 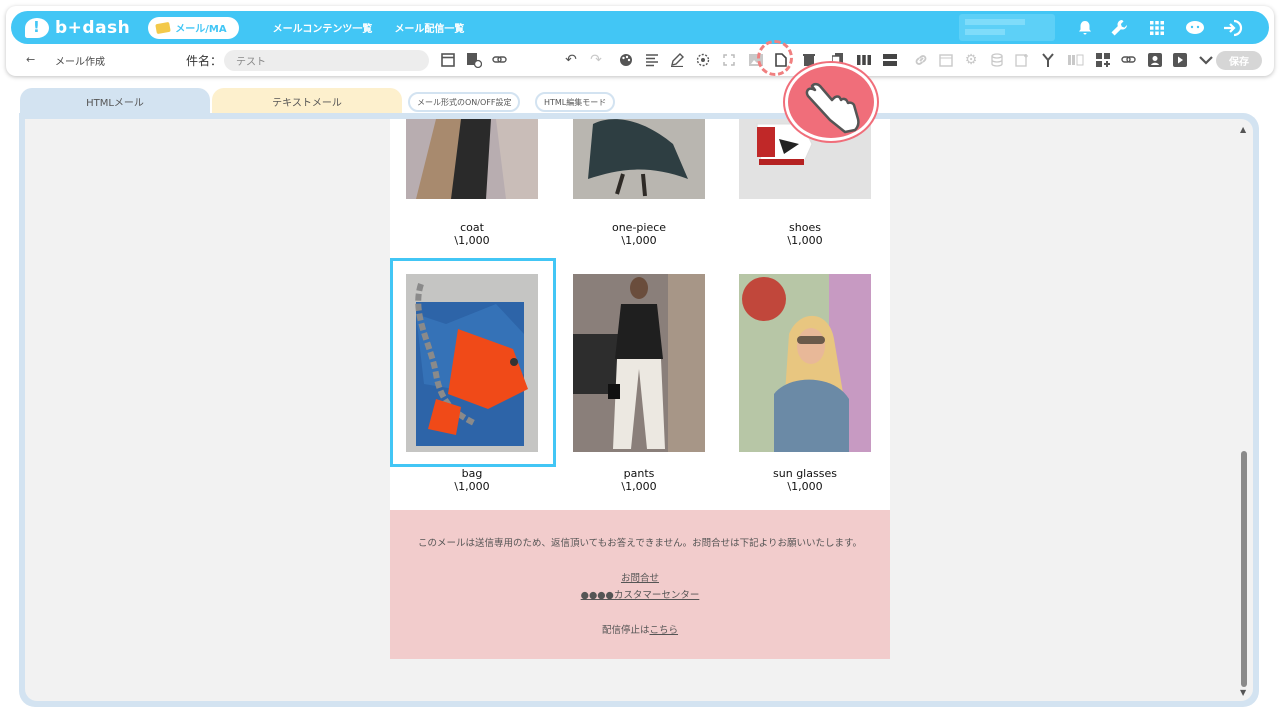 I want to click on mode-switch-pill: メール/MA, so click(x=193, y=27).